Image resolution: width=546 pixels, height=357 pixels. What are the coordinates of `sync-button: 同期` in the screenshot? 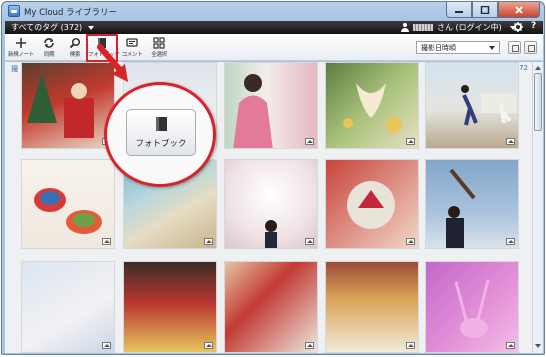 It's located at (49, 48).